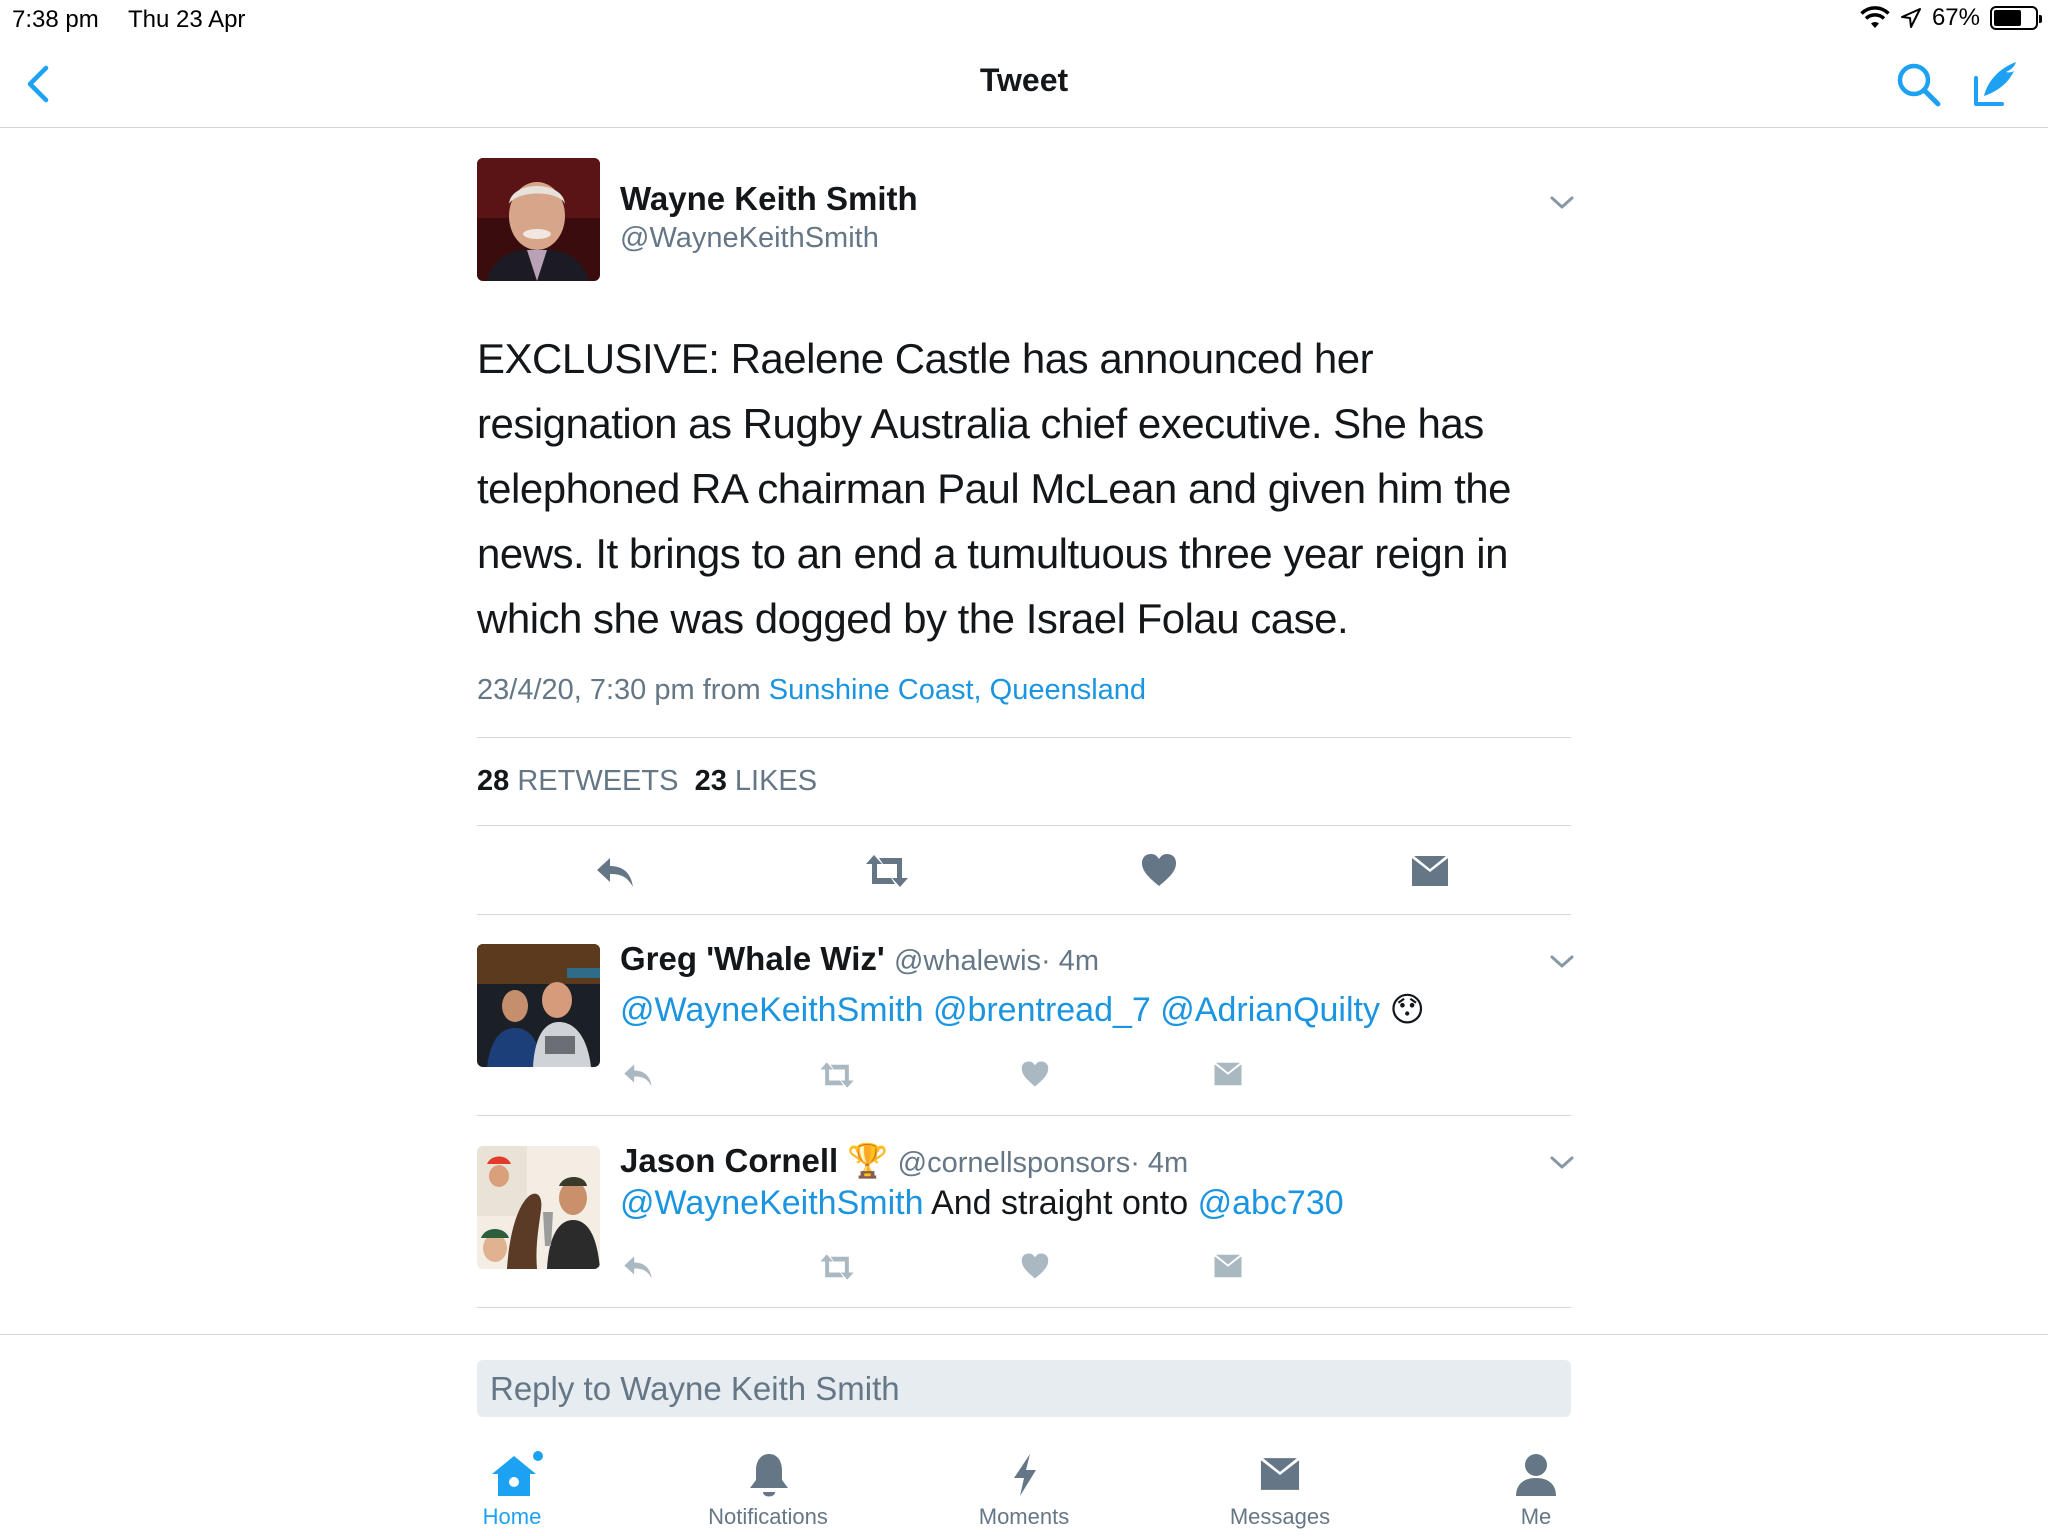  What do you see at coordinates (586, 690) in the screenshot?
I see `tweet-timestamp: 23/4/20, 7:30 pm` at bounding box center [586, 690].